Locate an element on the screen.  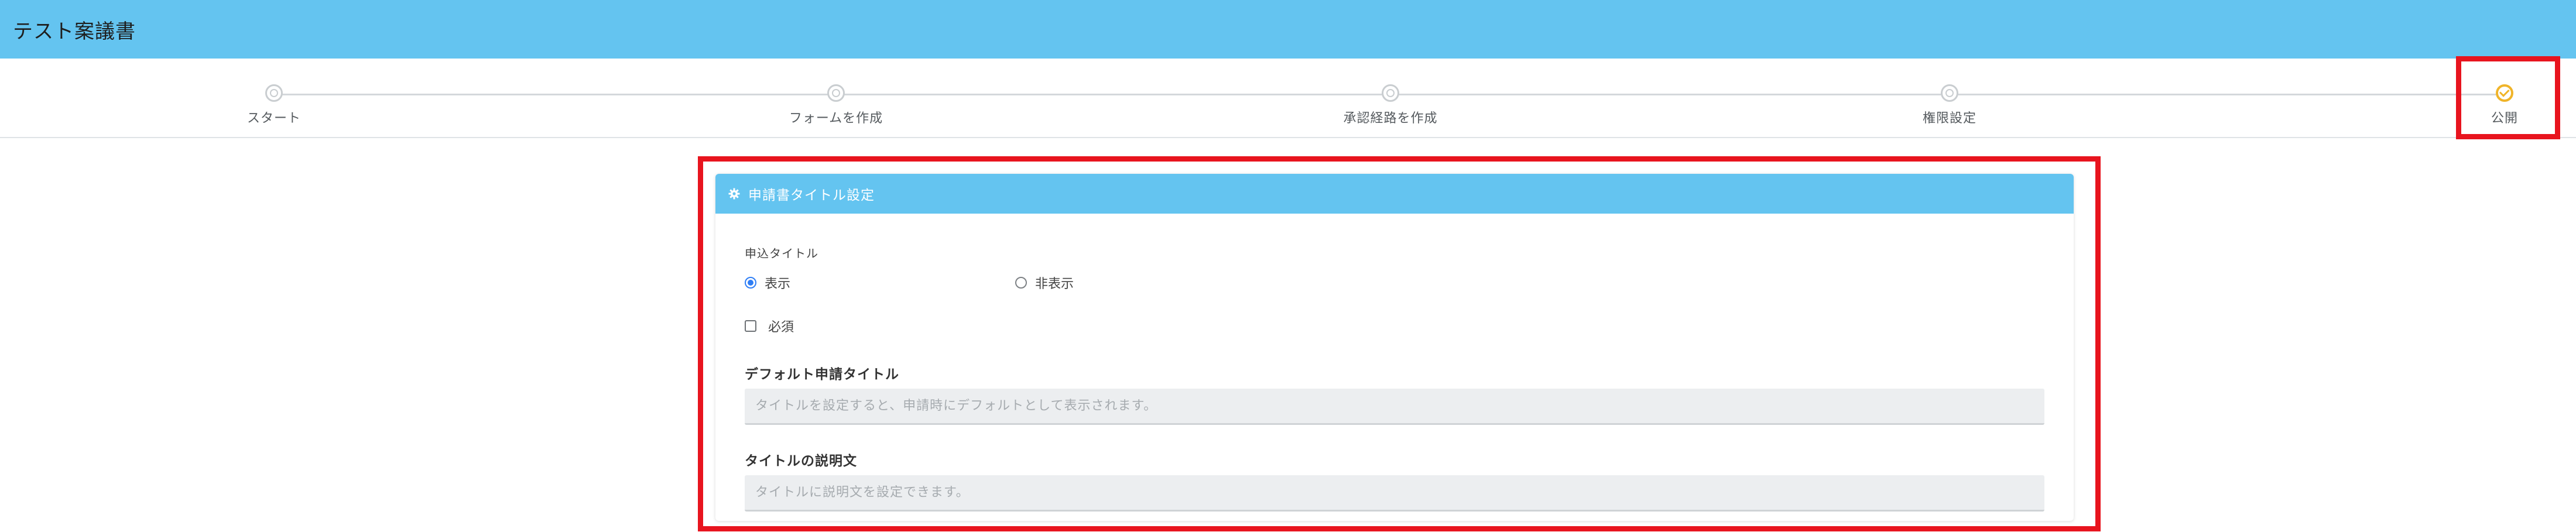
highlight-publish-step is located at coordinates (2508, 98).